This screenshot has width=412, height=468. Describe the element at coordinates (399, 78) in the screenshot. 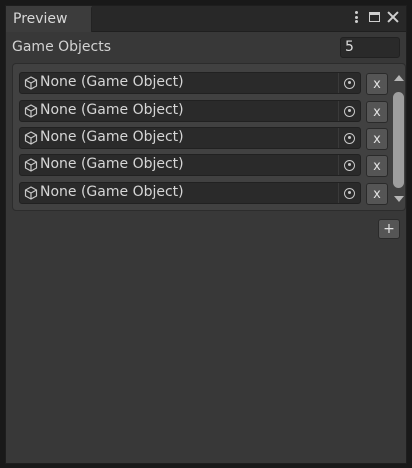

I see `scroll-up-arrow-icon` at that location.